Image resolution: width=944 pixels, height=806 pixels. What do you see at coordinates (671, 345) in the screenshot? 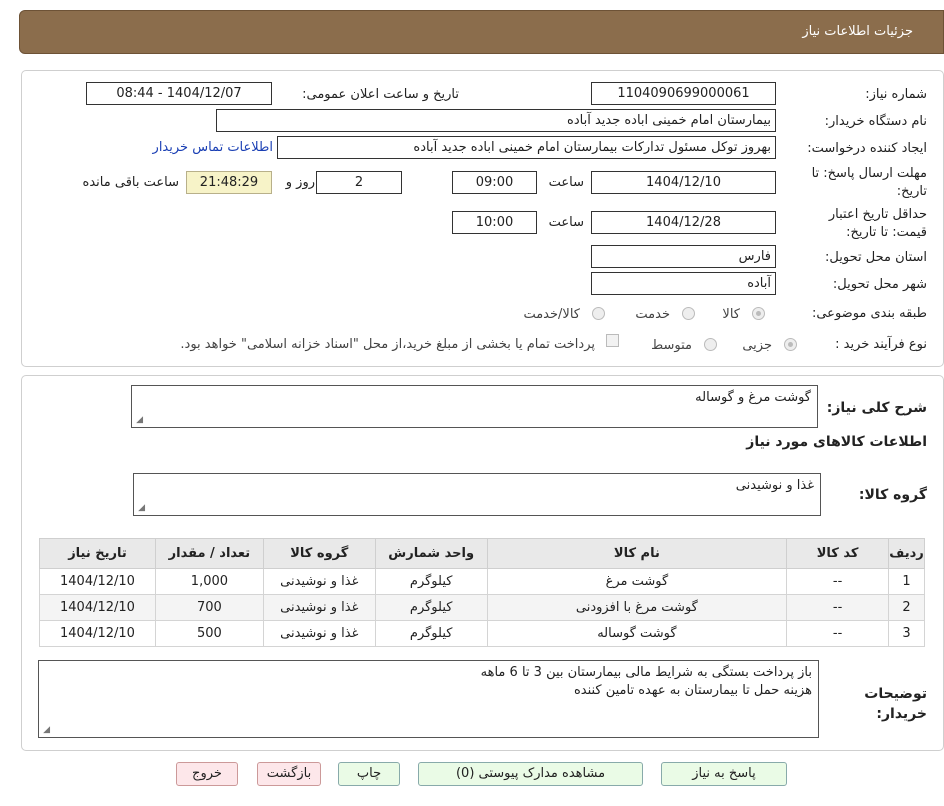
I see `process-option-medium: متوسط` at bounding box center [671, 345].